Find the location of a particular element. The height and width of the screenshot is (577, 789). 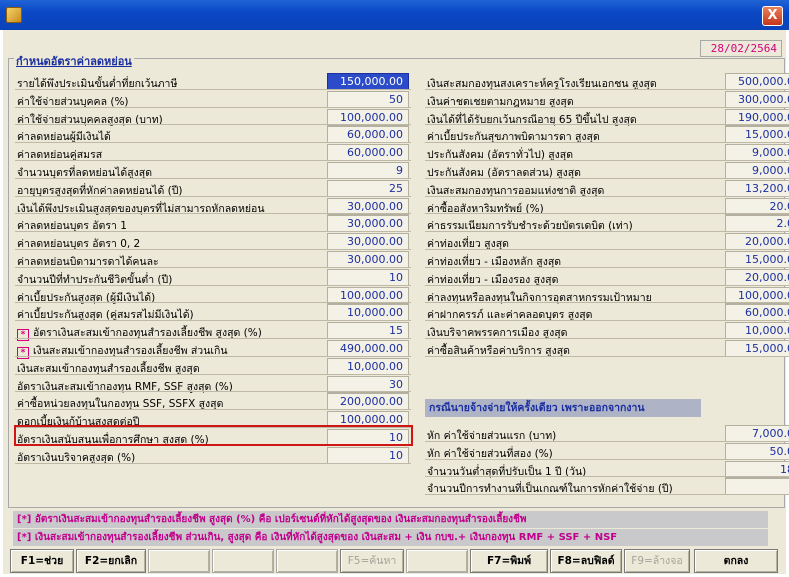

left-value-field: 9 is located at coordinates (368, 170).